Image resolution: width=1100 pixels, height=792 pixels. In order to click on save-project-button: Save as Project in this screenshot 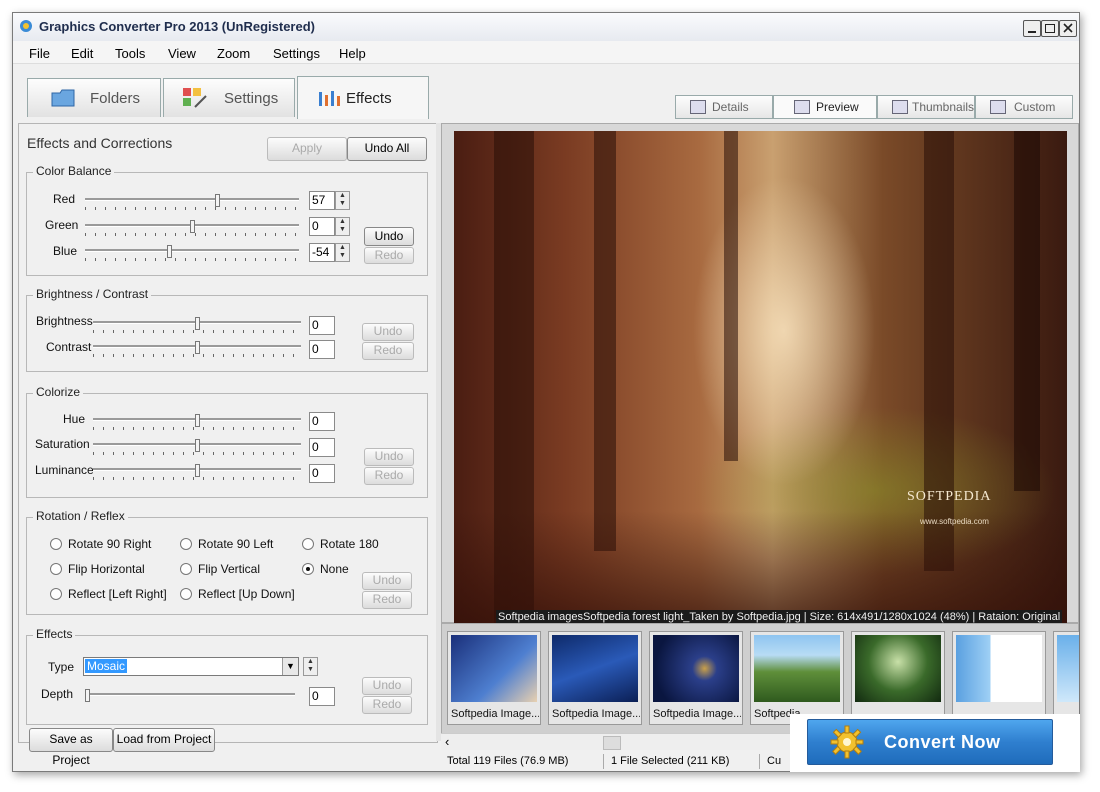, I will do `click(71, 747)`.